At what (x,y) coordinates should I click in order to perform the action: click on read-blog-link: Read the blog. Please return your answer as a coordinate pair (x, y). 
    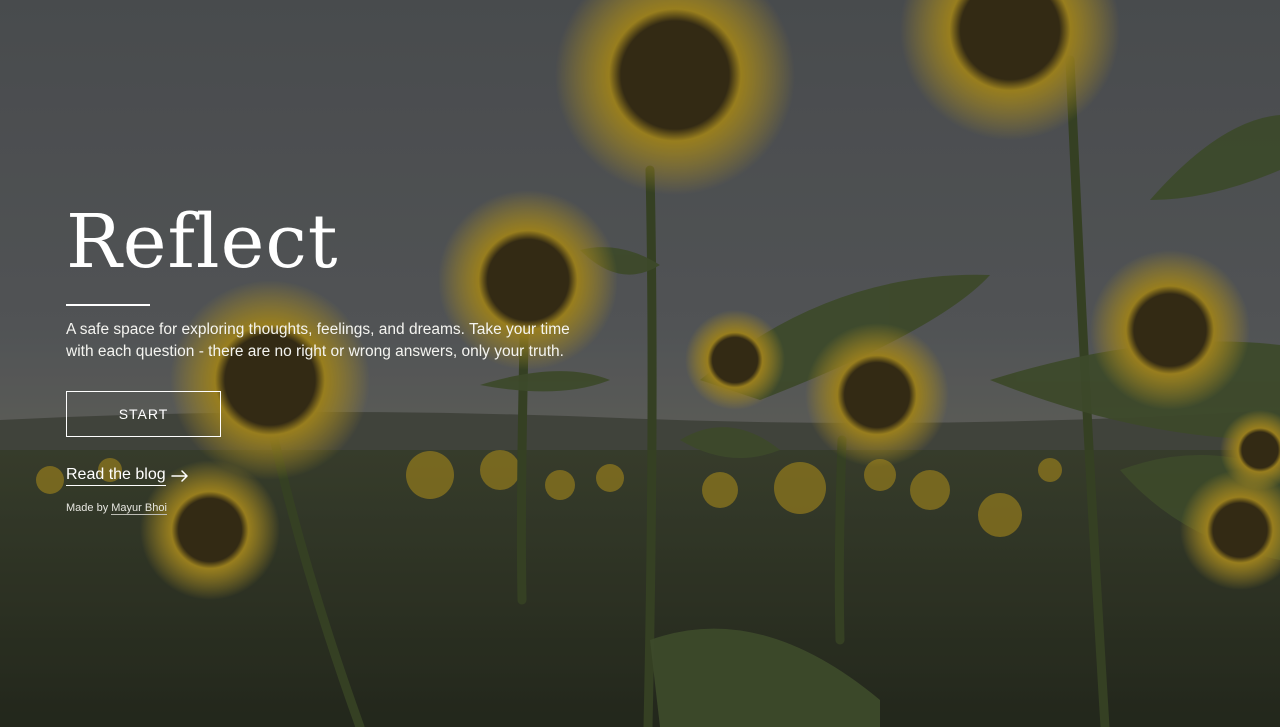
    Looking at the image, I should click on (127, 476).